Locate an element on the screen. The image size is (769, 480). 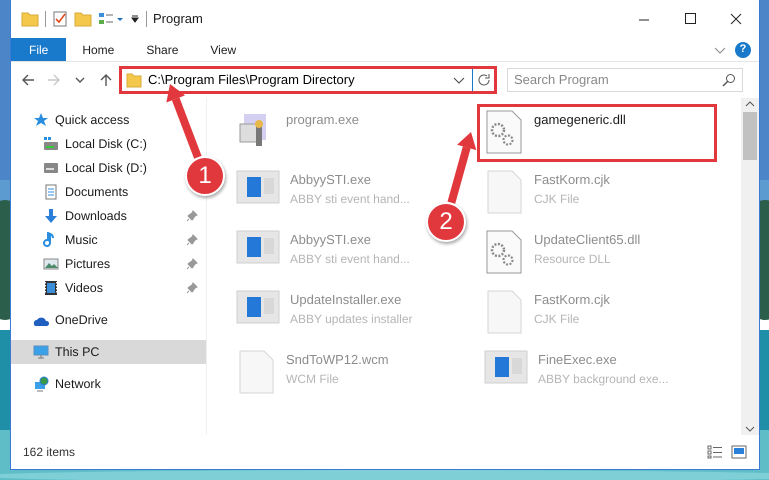
address-bar: C:\Program Files\Program Directory is located at coordinates (308, 80).